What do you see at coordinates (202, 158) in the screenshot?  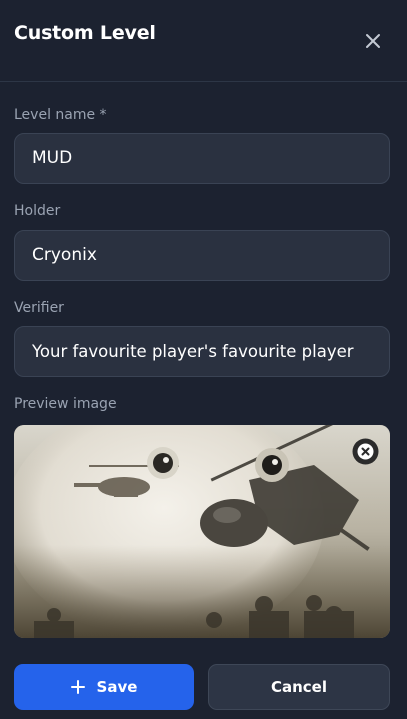 I see `level-name-input: MUD` at bounding box center [202, 158].